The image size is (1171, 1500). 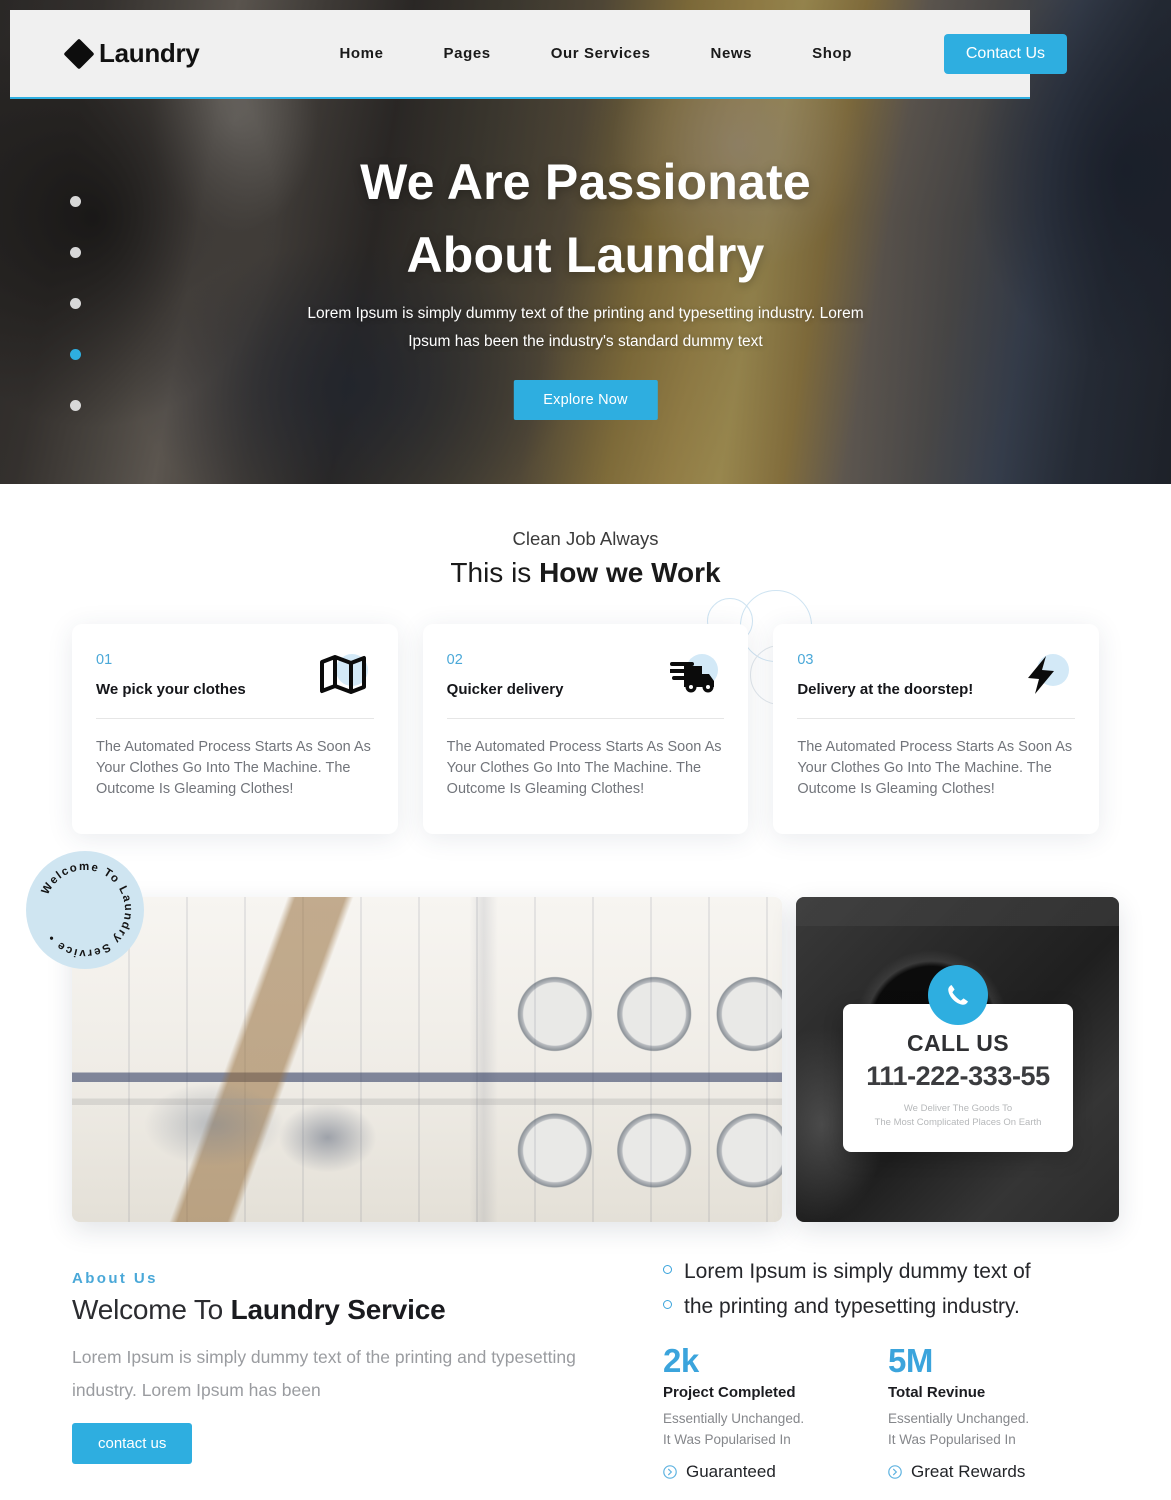 I want to click on nav-item-pages: Pages, so click(x=467, y=53).